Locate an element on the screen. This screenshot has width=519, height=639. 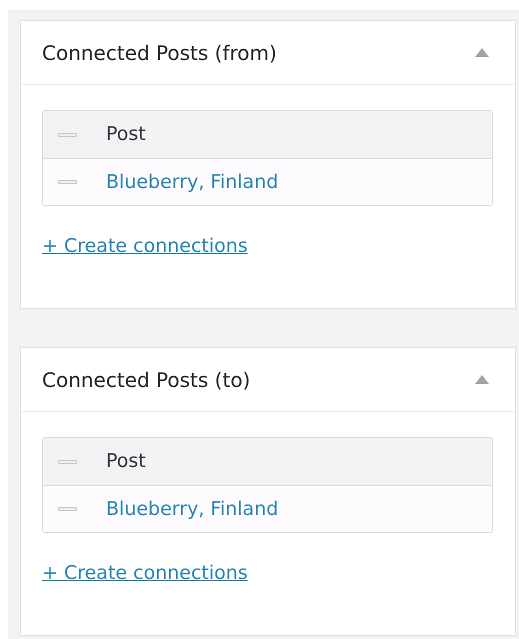
panel-title: Connected Posts (to) is located at coordinates (146, 380).